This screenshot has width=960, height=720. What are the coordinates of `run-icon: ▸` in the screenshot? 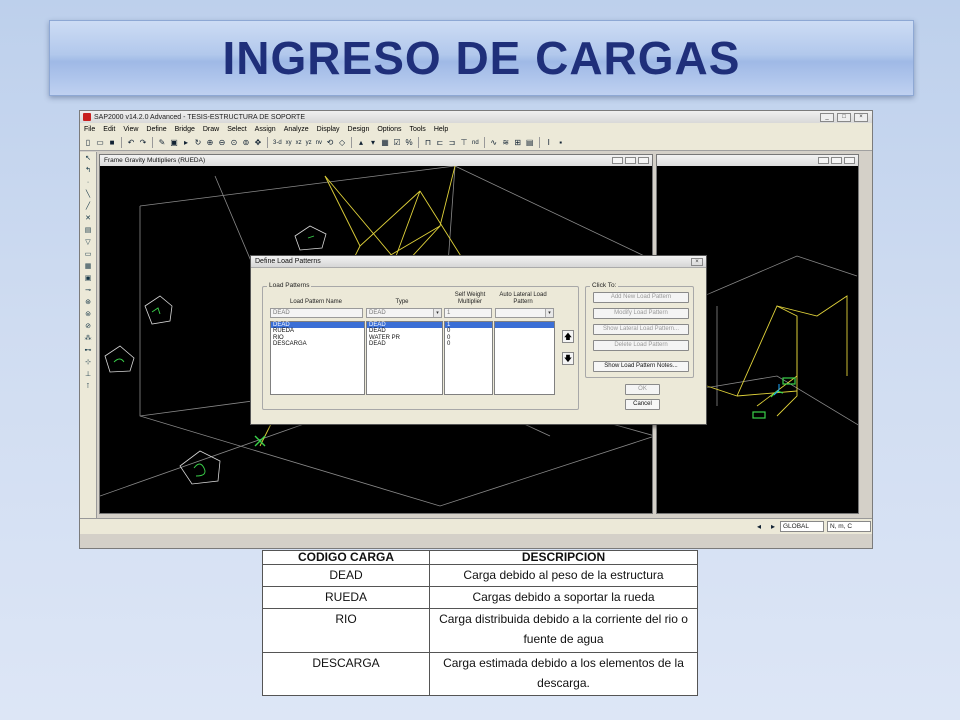 It's located at (186, 143).